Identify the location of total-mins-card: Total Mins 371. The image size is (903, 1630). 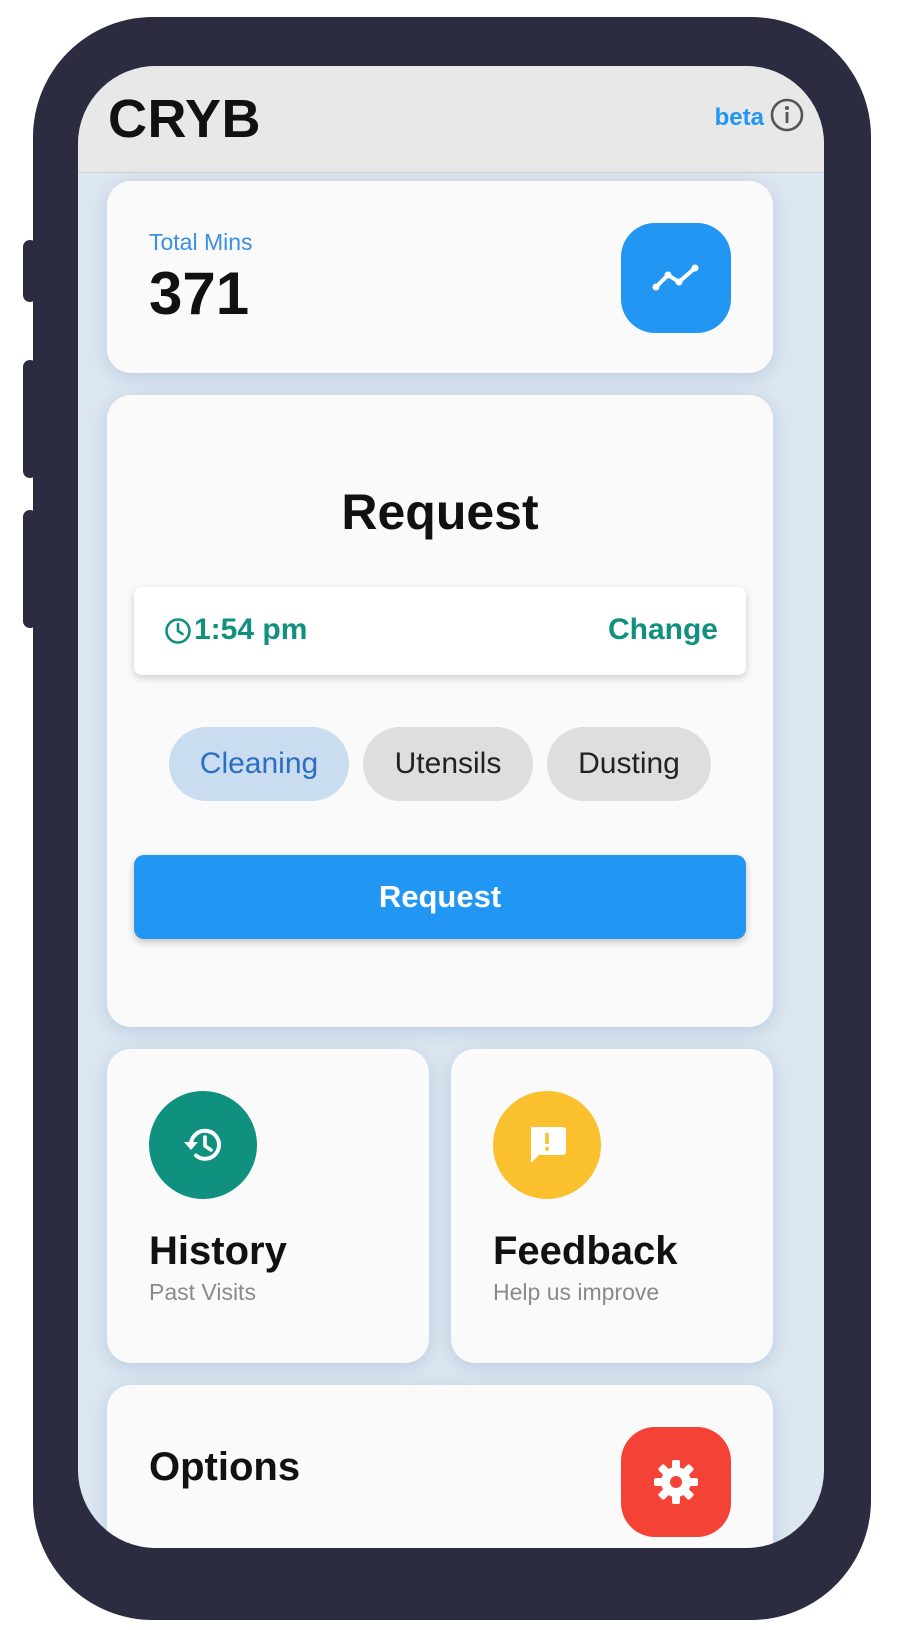
(440, 277).